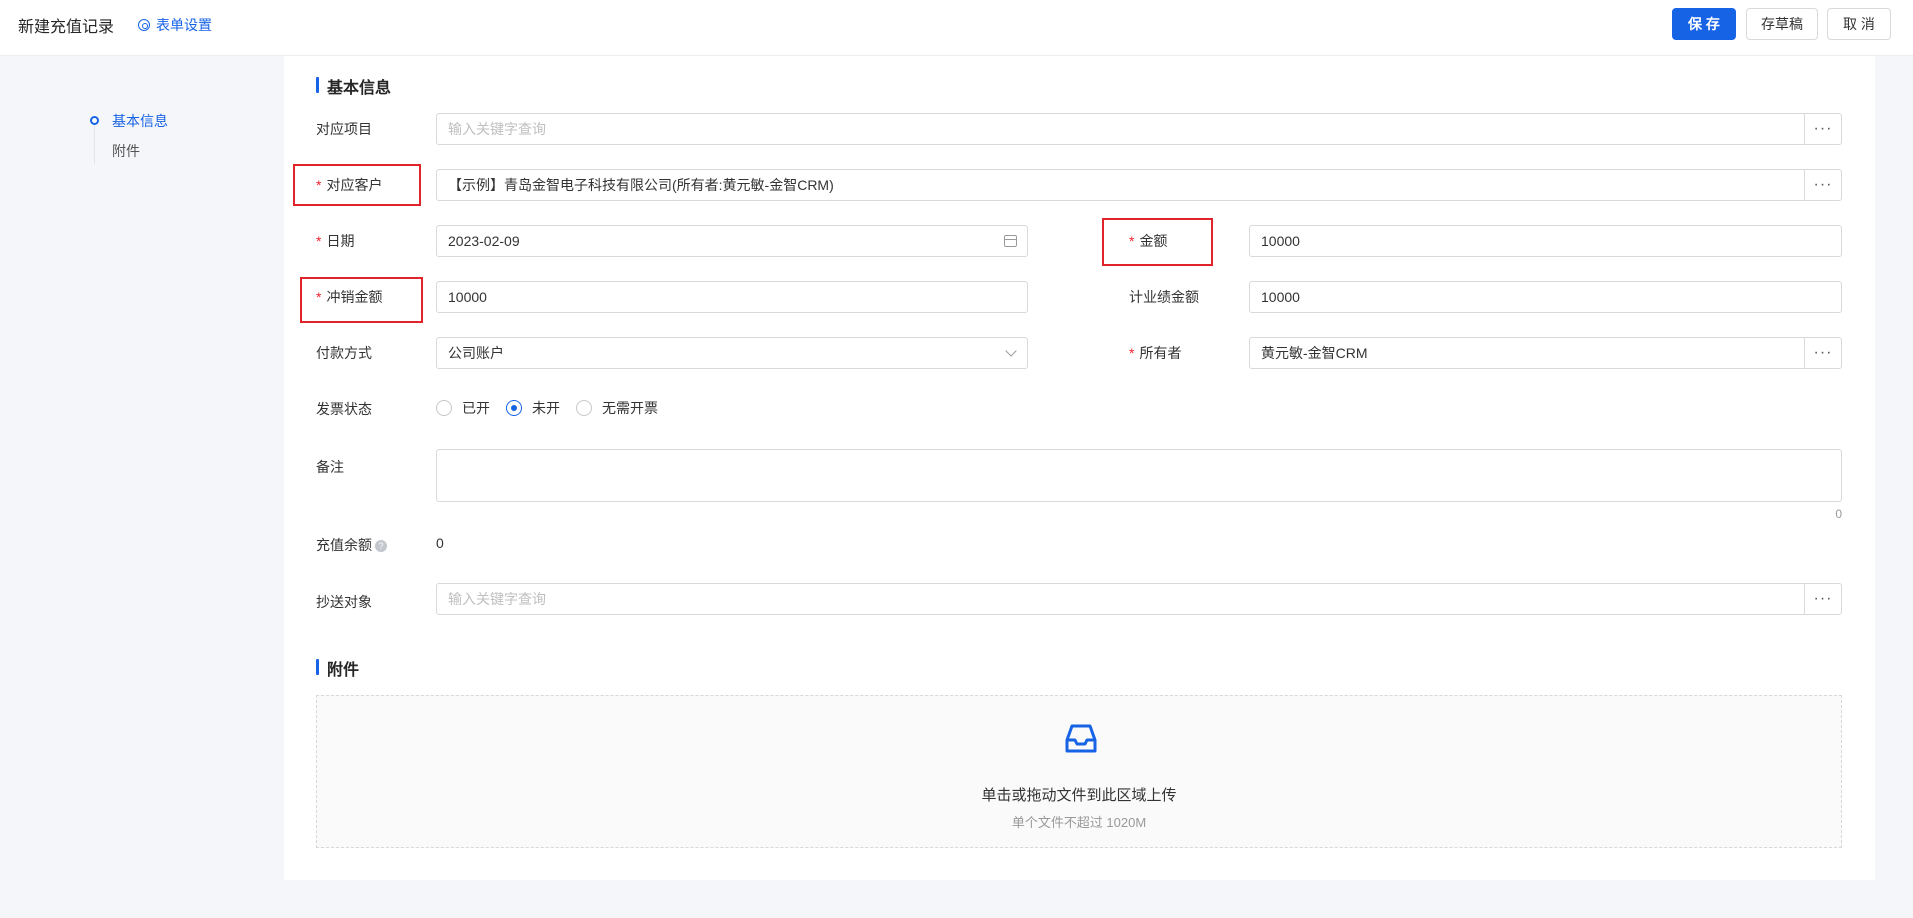 The height and width of the screenshot is (918, 1913). What do you see at coordinates (1823, 129) in the screenshot?
I see `project-more-button: ···` at bounding box center [1823, 129].